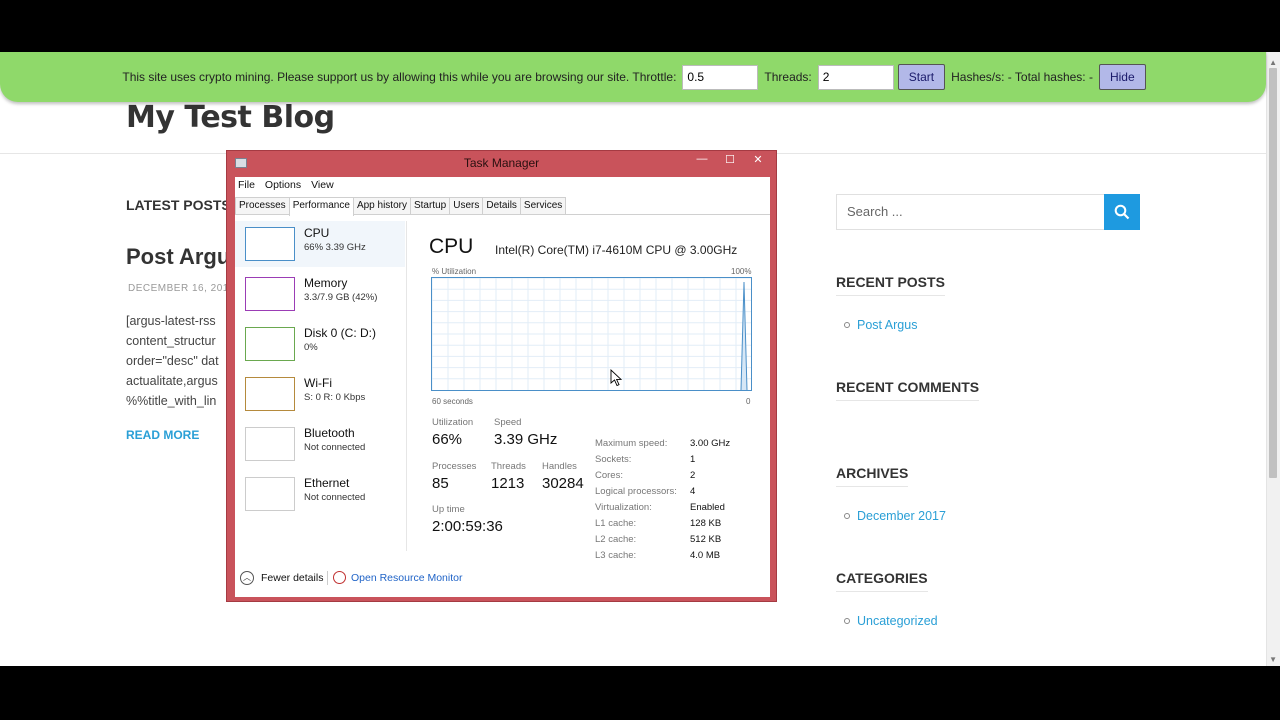  What do you see at coordinates (502, 185) in the screenshot?
I see `menu-bar: File Options View` at bounding box center [502, 185].